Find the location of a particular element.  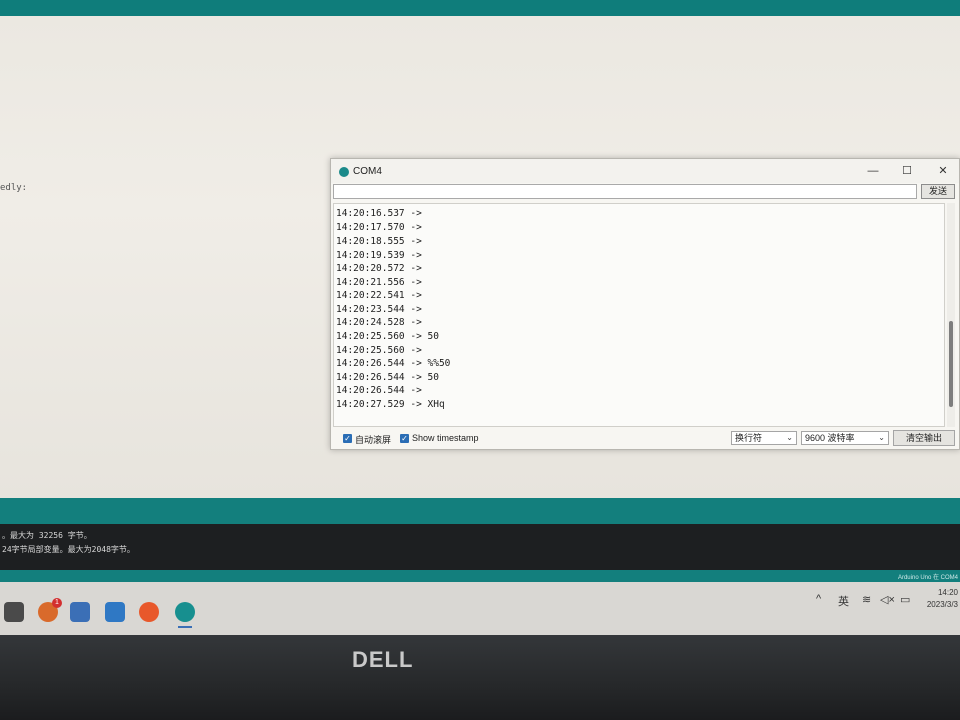

output-line: 14:20:26.544 -> %%50 is located at coordinates (393, 363).